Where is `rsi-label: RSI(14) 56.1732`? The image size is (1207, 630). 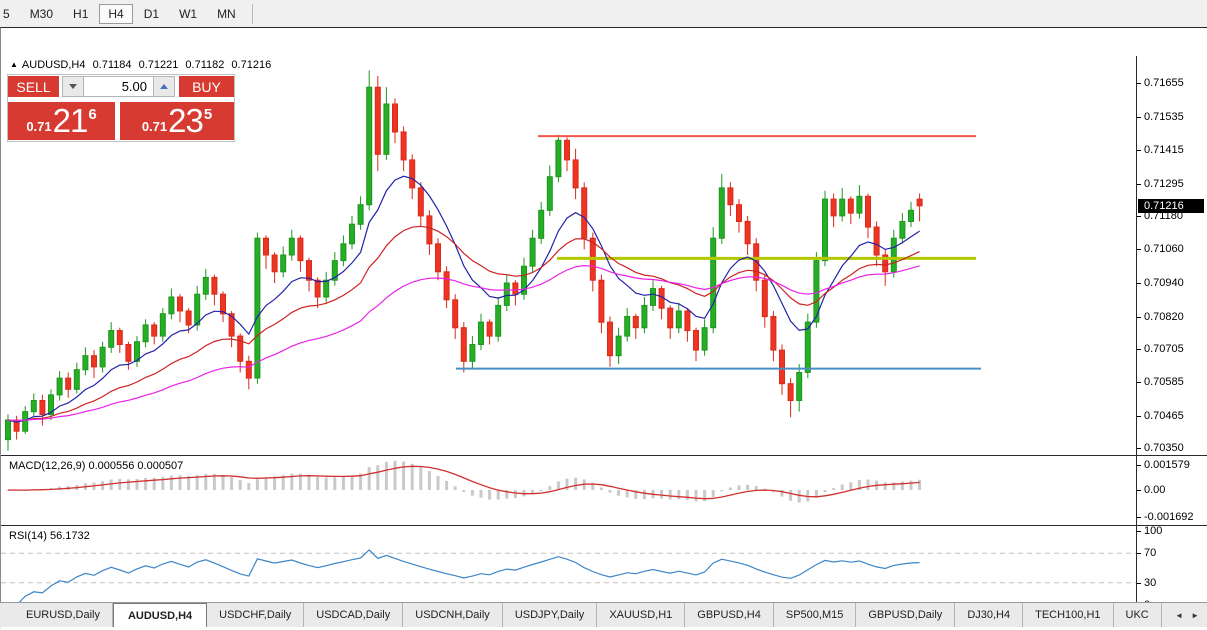
rsi-label: RSI(14) 56.1732 is located at coordinates (49, 536).